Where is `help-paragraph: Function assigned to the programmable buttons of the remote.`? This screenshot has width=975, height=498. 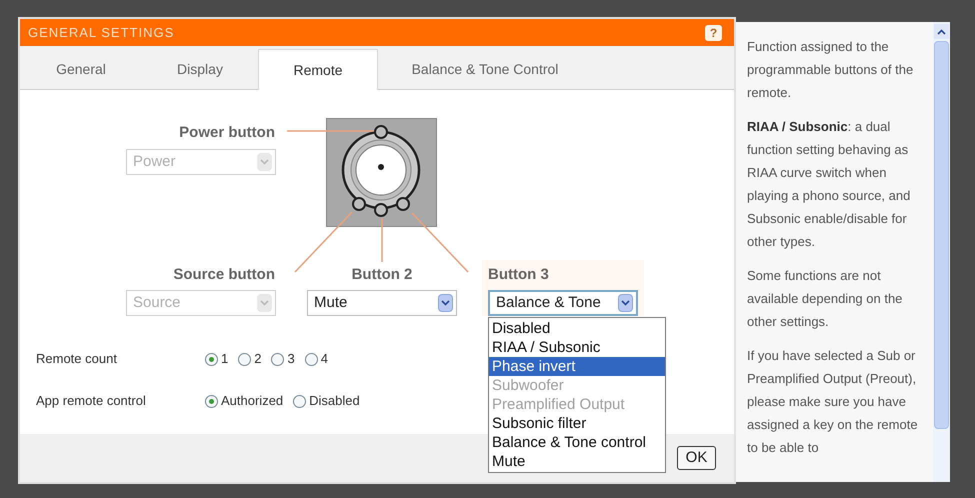
help-paragraph: Function assigned to the programmable buttons of the remote. is located at coordinates (830, 70).